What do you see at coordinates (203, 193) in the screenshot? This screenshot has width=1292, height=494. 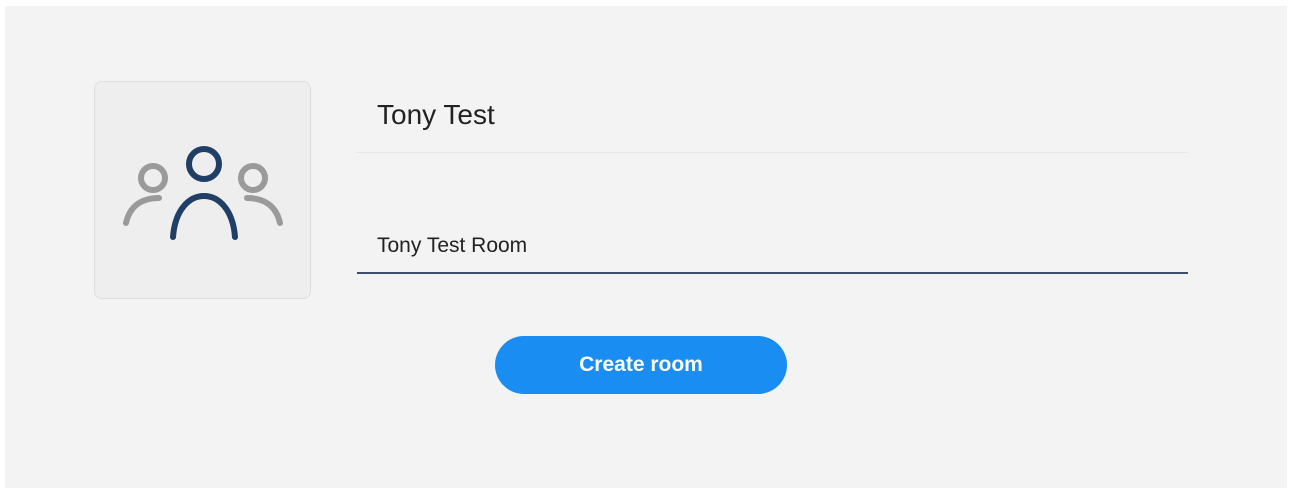 I see `group-users-icon` at bounding box center [203, 193].